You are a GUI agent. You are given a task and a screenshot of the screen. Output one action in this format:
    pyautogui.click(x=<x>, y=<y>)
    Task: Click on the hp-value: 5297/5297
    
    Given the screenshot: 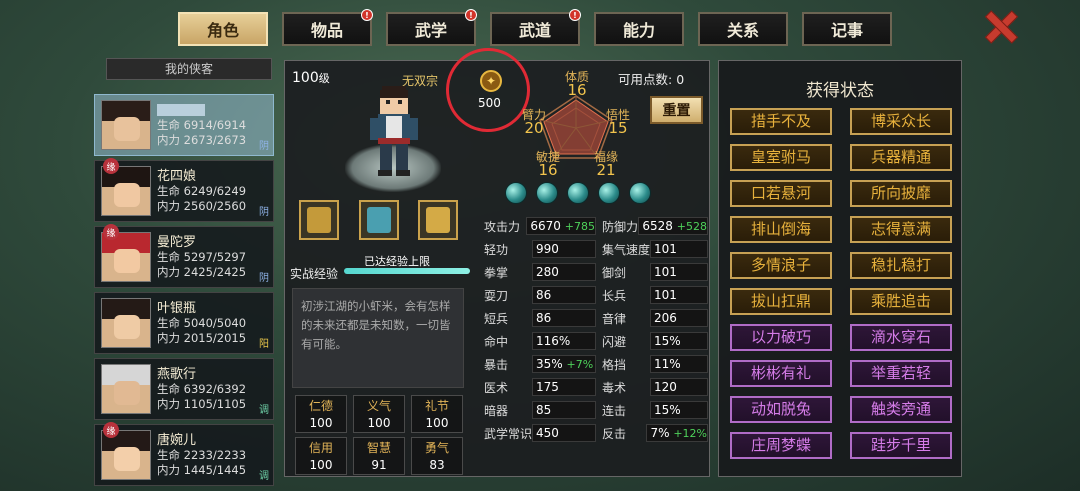 What is the action you would take?
    pyautogui.click(x=215, y=256)
    